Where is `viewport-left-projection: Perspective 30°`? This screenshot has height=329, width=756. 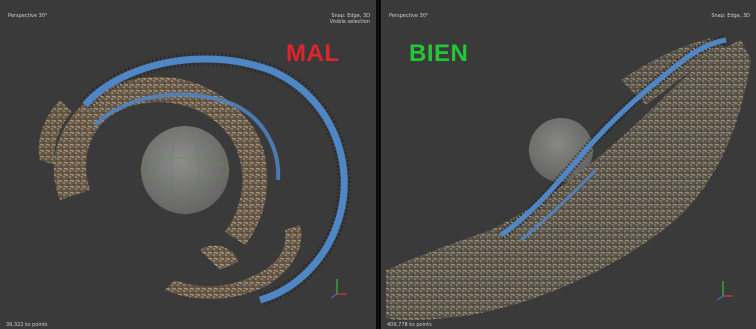
viewport-left-projection: Perspective 30° is located at coordinates (28, 16).